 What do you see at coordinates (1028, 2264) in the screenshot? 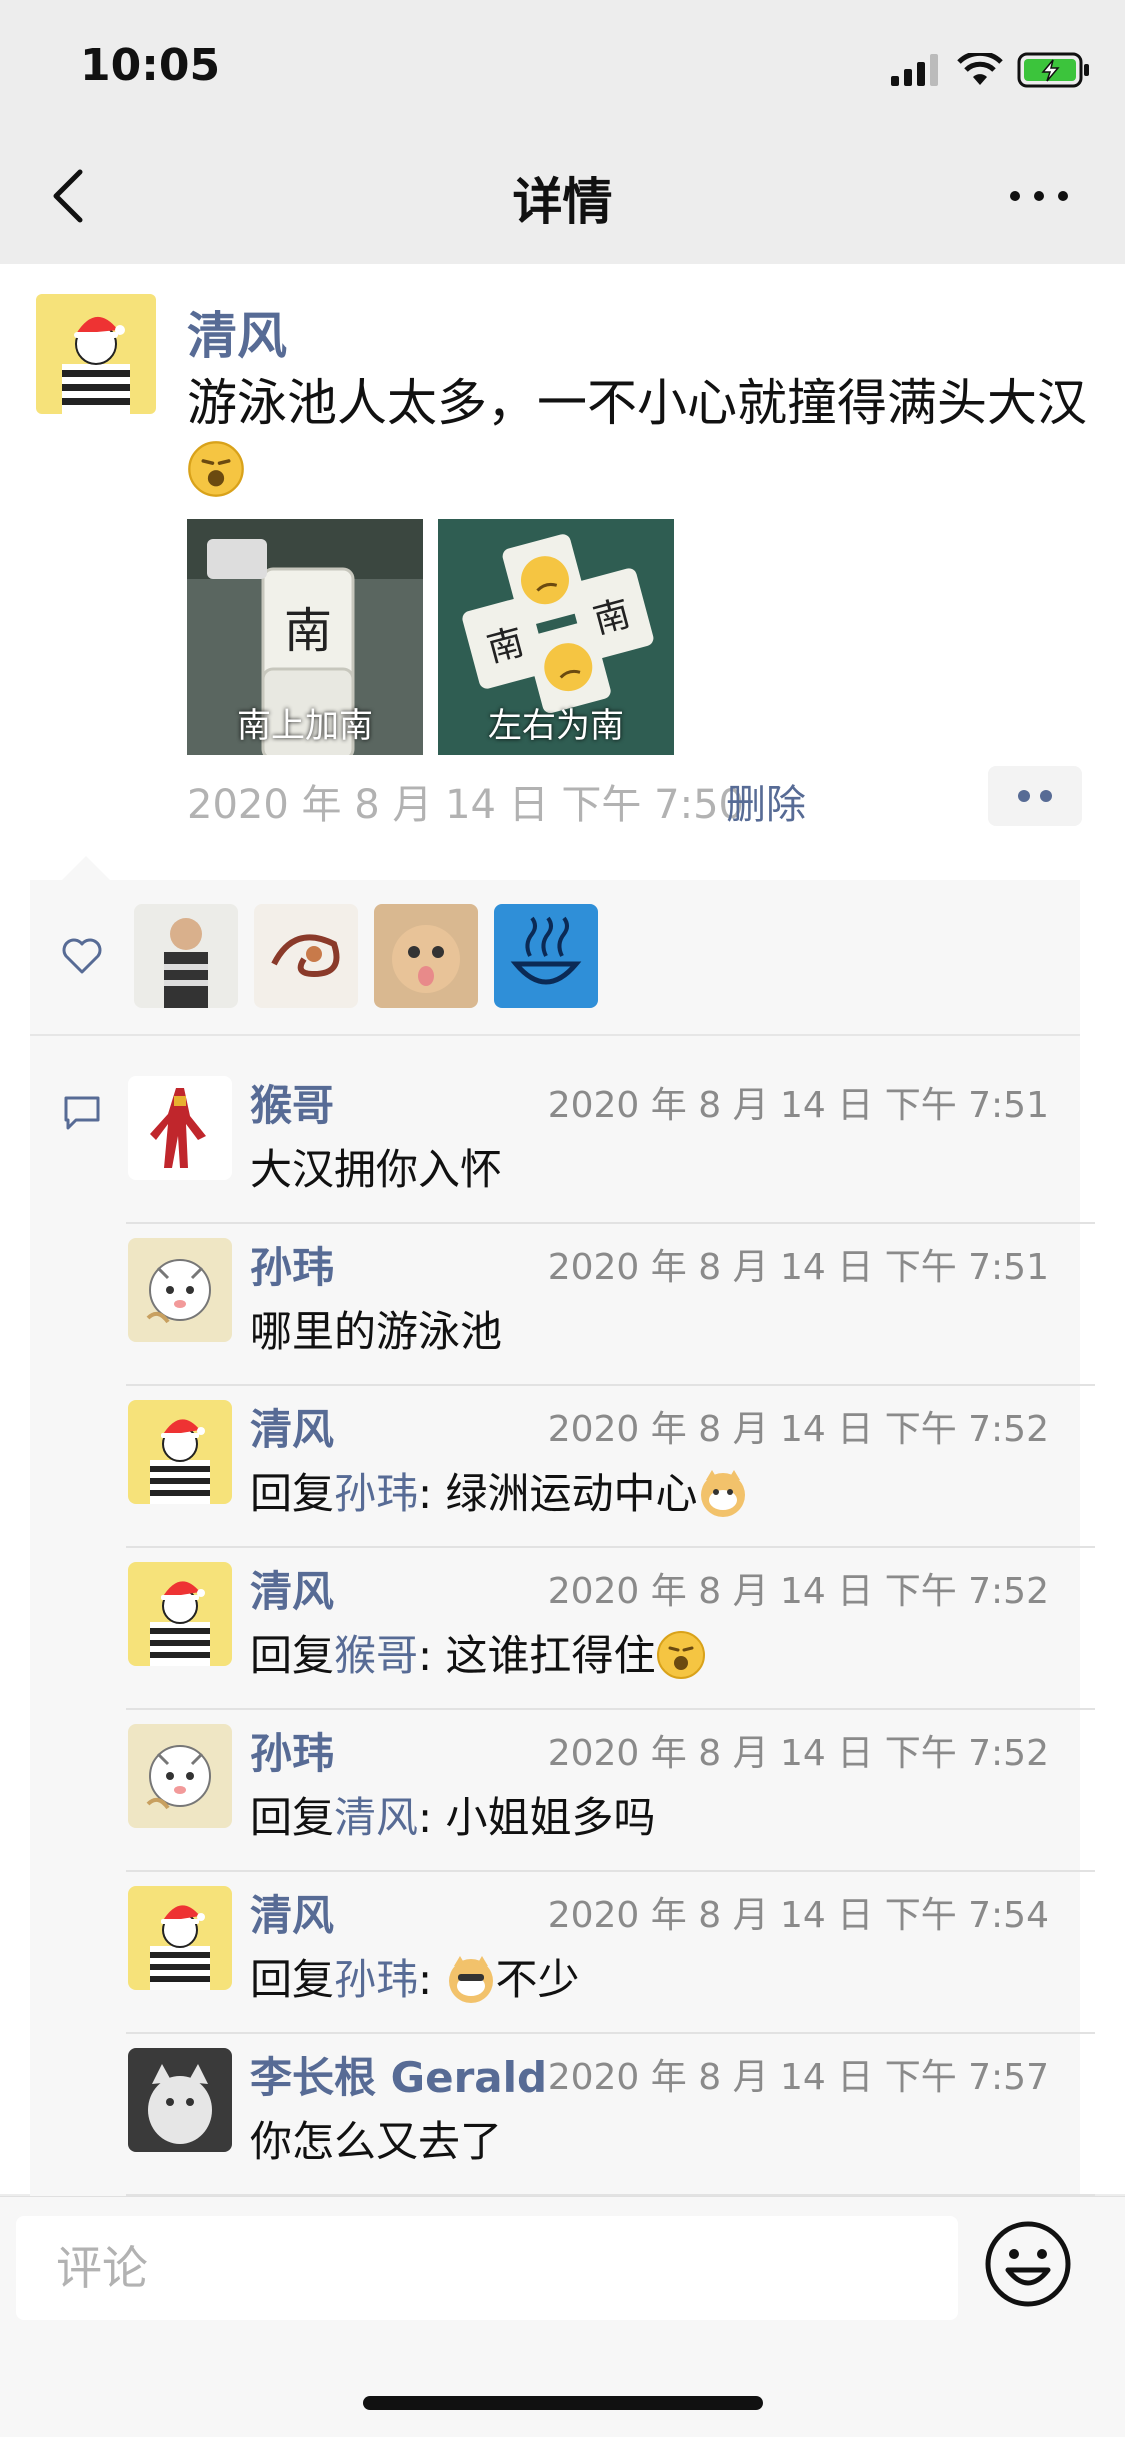
I see `emoji-icon` at bounding box center [1028, 2264].